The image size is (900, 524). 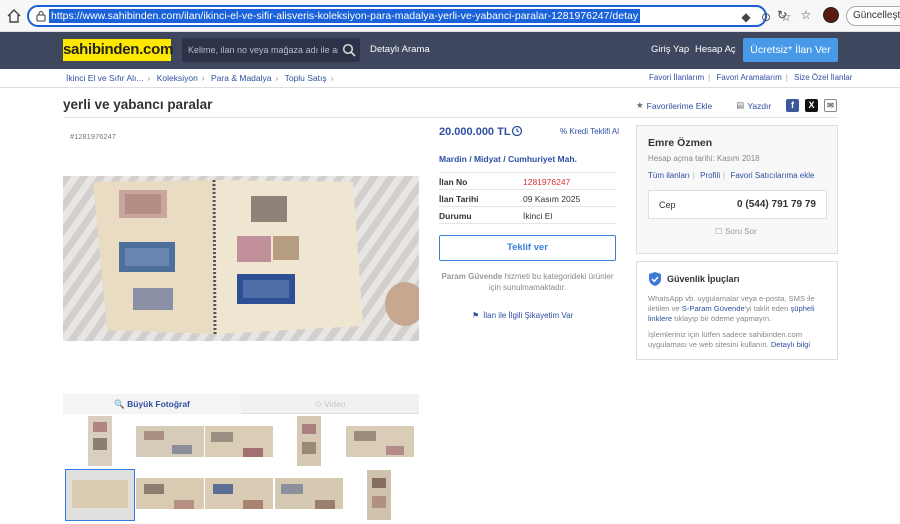 I want to click on share-icons: f X ✉, so click(x=811, y=105).